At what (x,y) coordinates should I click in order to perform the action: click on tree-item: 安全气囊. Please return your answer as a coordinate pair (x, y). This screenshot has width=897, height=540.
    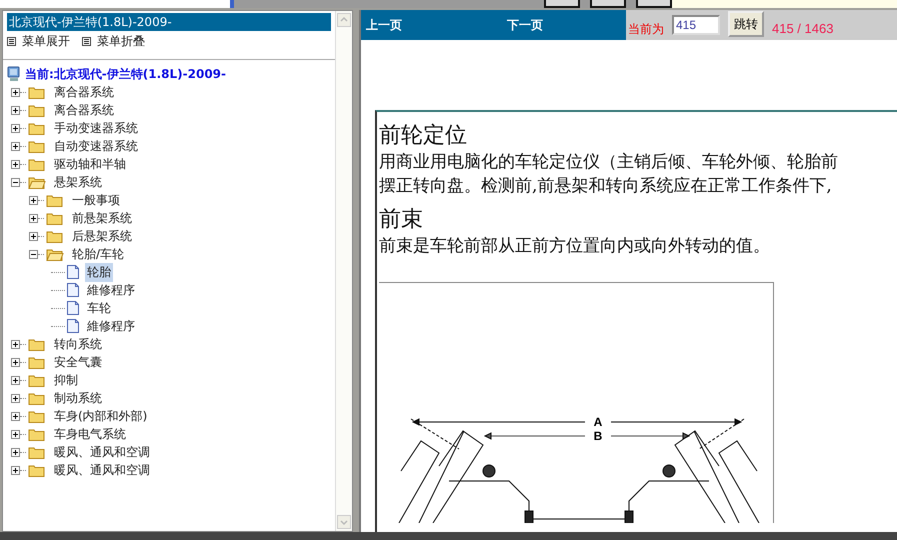
    Looking at the image, I should click on (78, 362).